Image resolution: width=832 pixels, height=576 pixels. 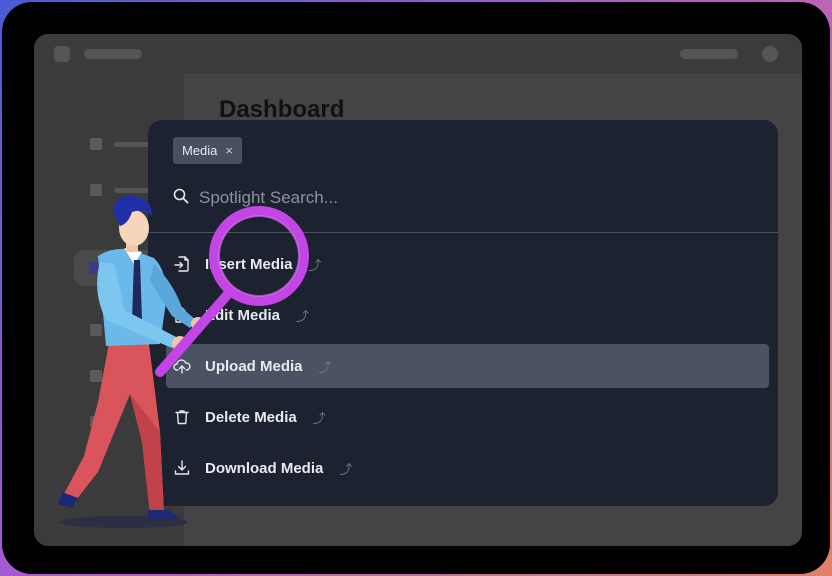 I want to click on divider, so click(x=463, y=232).